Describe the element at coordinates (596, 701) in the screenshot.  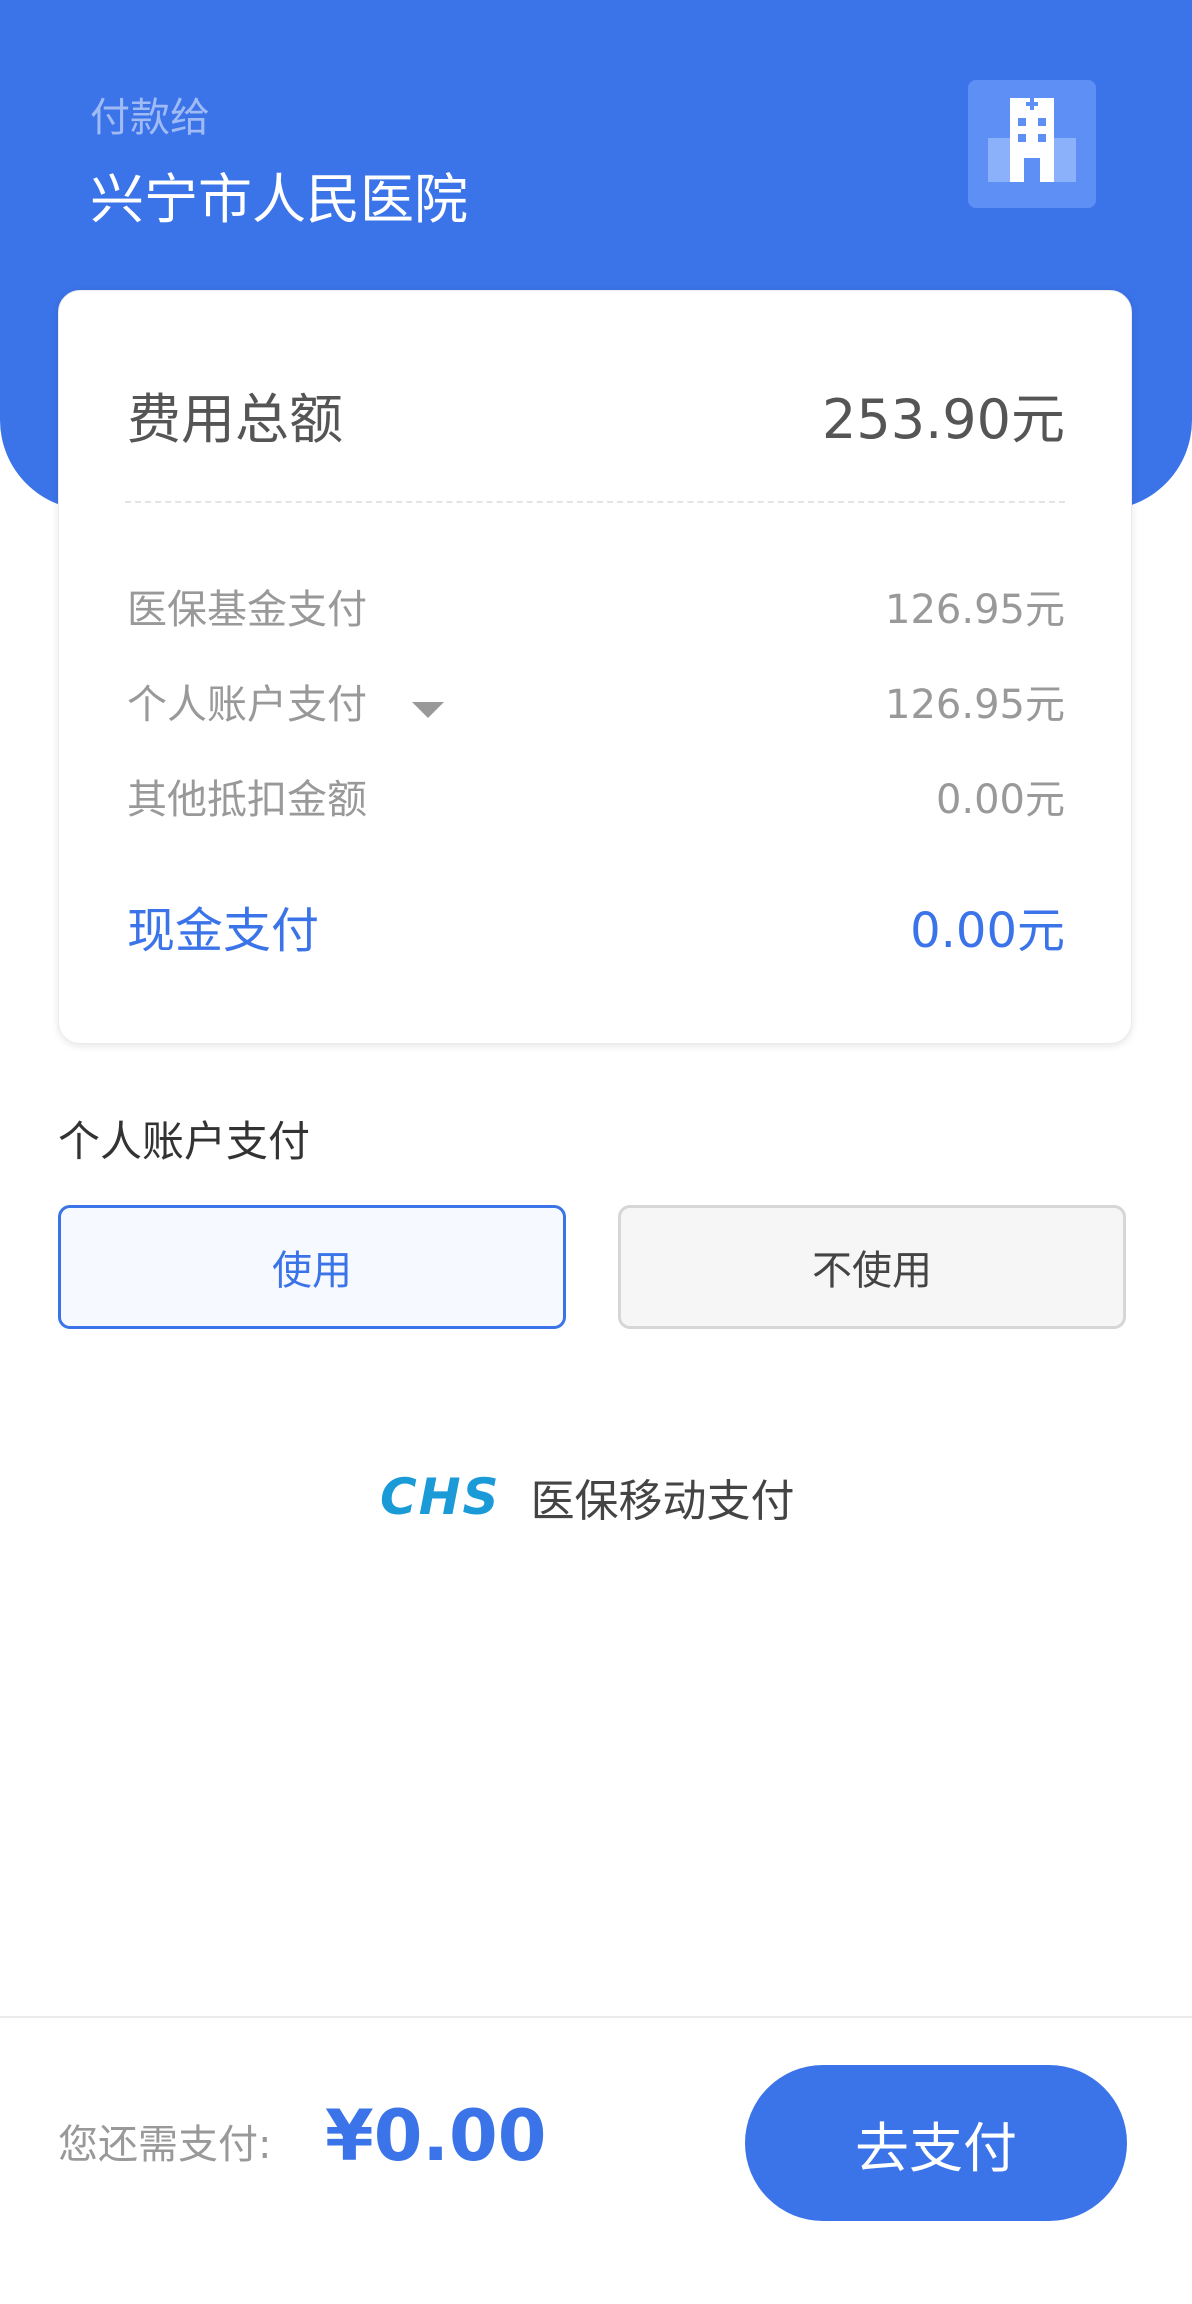
I see `personal-account-row: 个人账户支付 126.95元` at that location.